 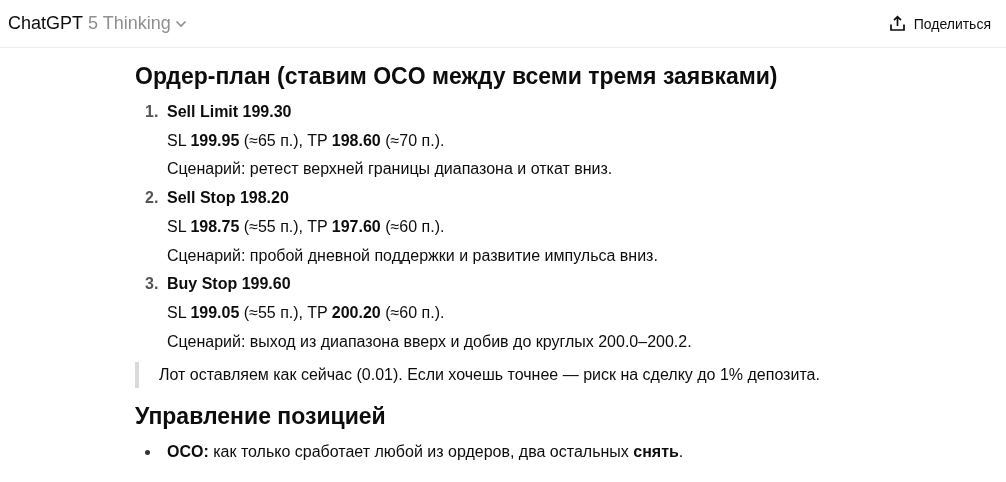 I want to click on list-number: 3., so click(x=152, y=284).